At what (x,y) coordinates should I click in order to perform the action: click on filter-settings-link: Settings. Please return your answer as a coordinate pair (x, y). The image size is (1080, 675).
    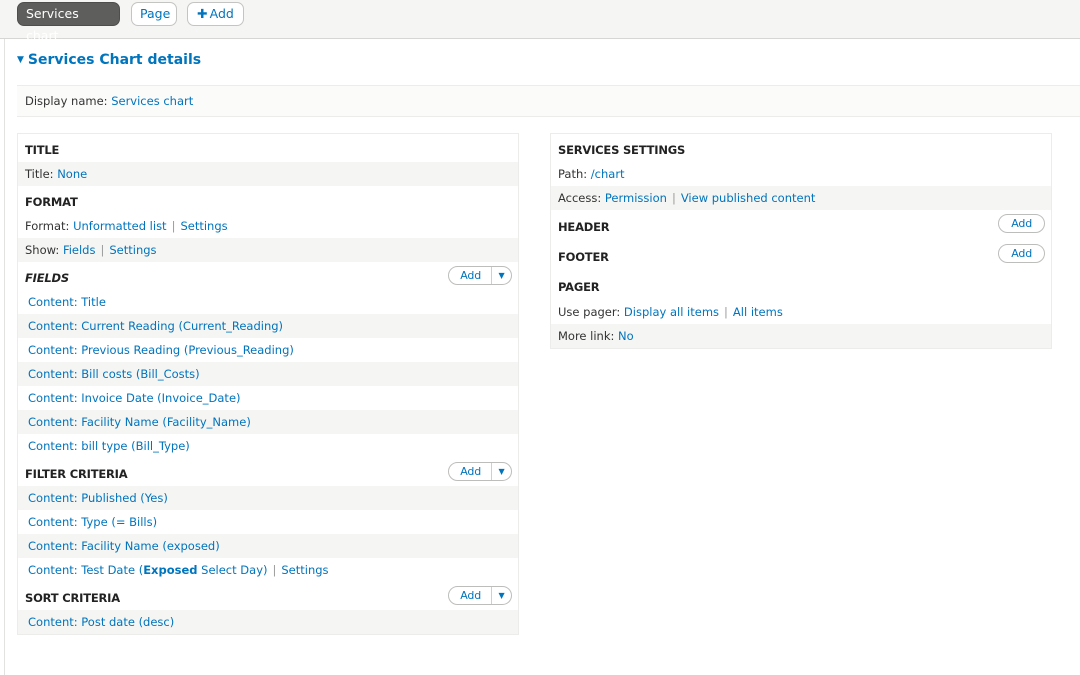
    Looking at the image, I should click on (304, 570).